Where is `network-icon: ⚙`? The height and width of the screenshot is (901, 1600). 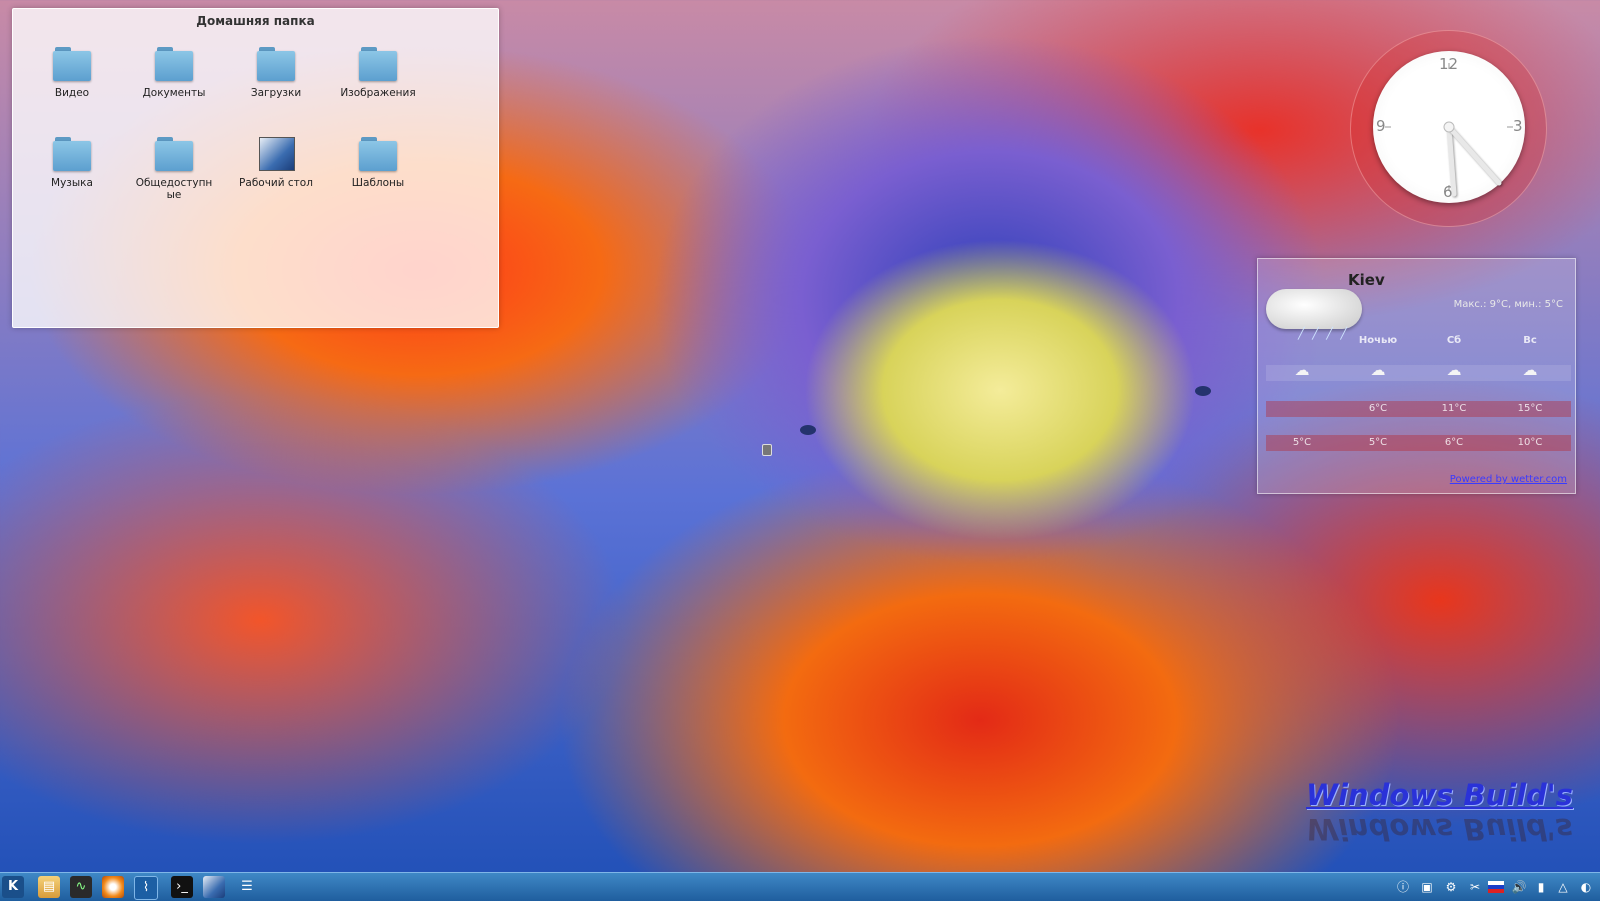
network-icon: ⚙ is located at coordinates (1451, 887).